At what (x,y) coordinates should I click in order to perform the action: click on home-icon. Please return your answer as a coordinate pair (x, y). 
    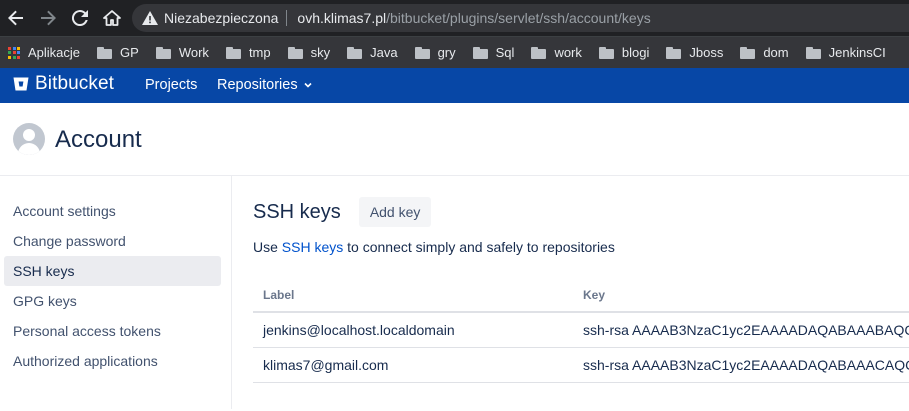
    Looking at the image, I should click on (112, 18).